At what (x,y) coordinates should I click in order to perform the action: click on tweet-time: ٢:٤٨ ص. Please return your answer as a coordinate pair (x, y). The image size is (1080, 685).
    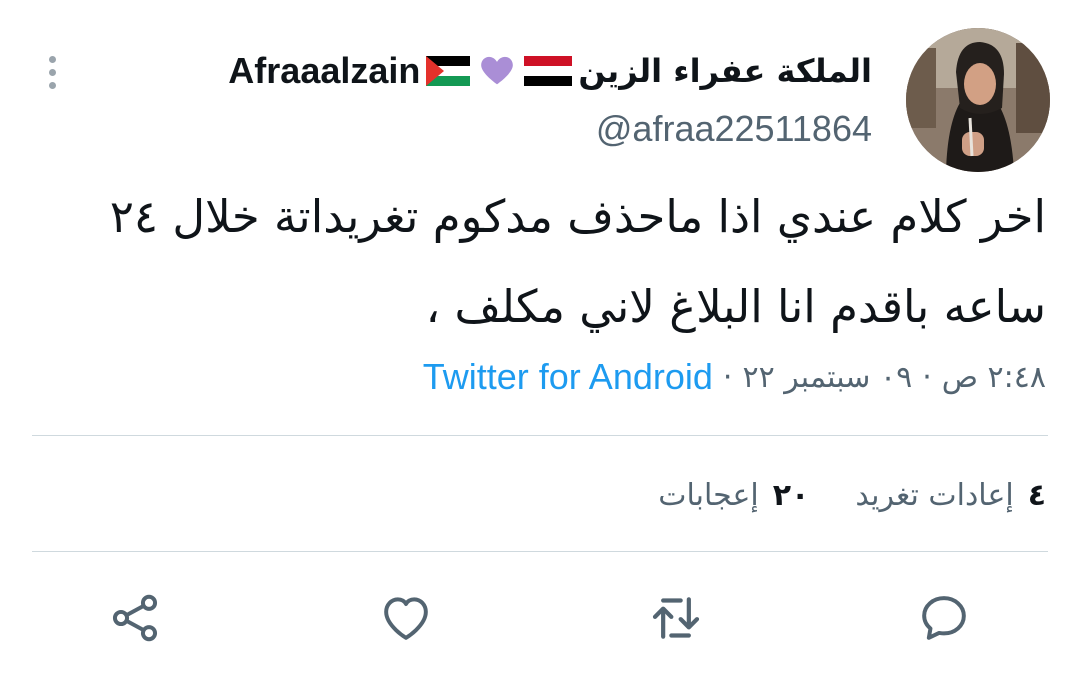
    Looking at the image, I should click on (993, 377).